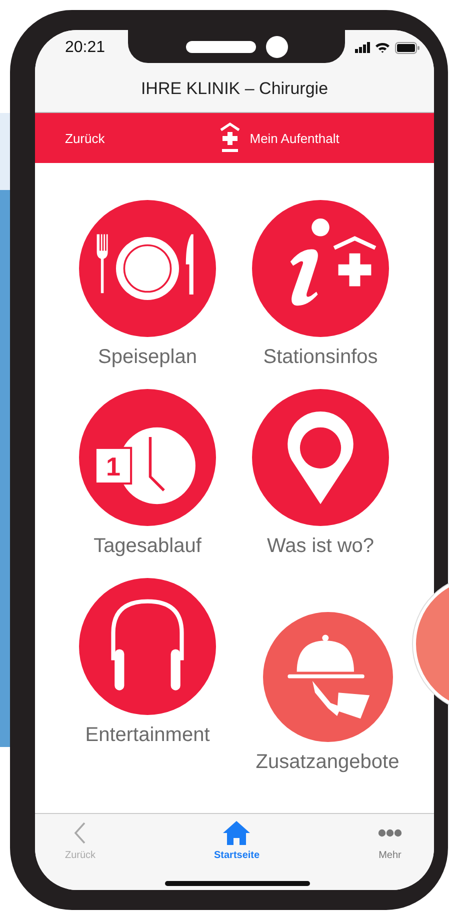 The width and height of the screenshot is (449, 912). I want to click on tab-bar-item: Startseite, so click(237, 844).